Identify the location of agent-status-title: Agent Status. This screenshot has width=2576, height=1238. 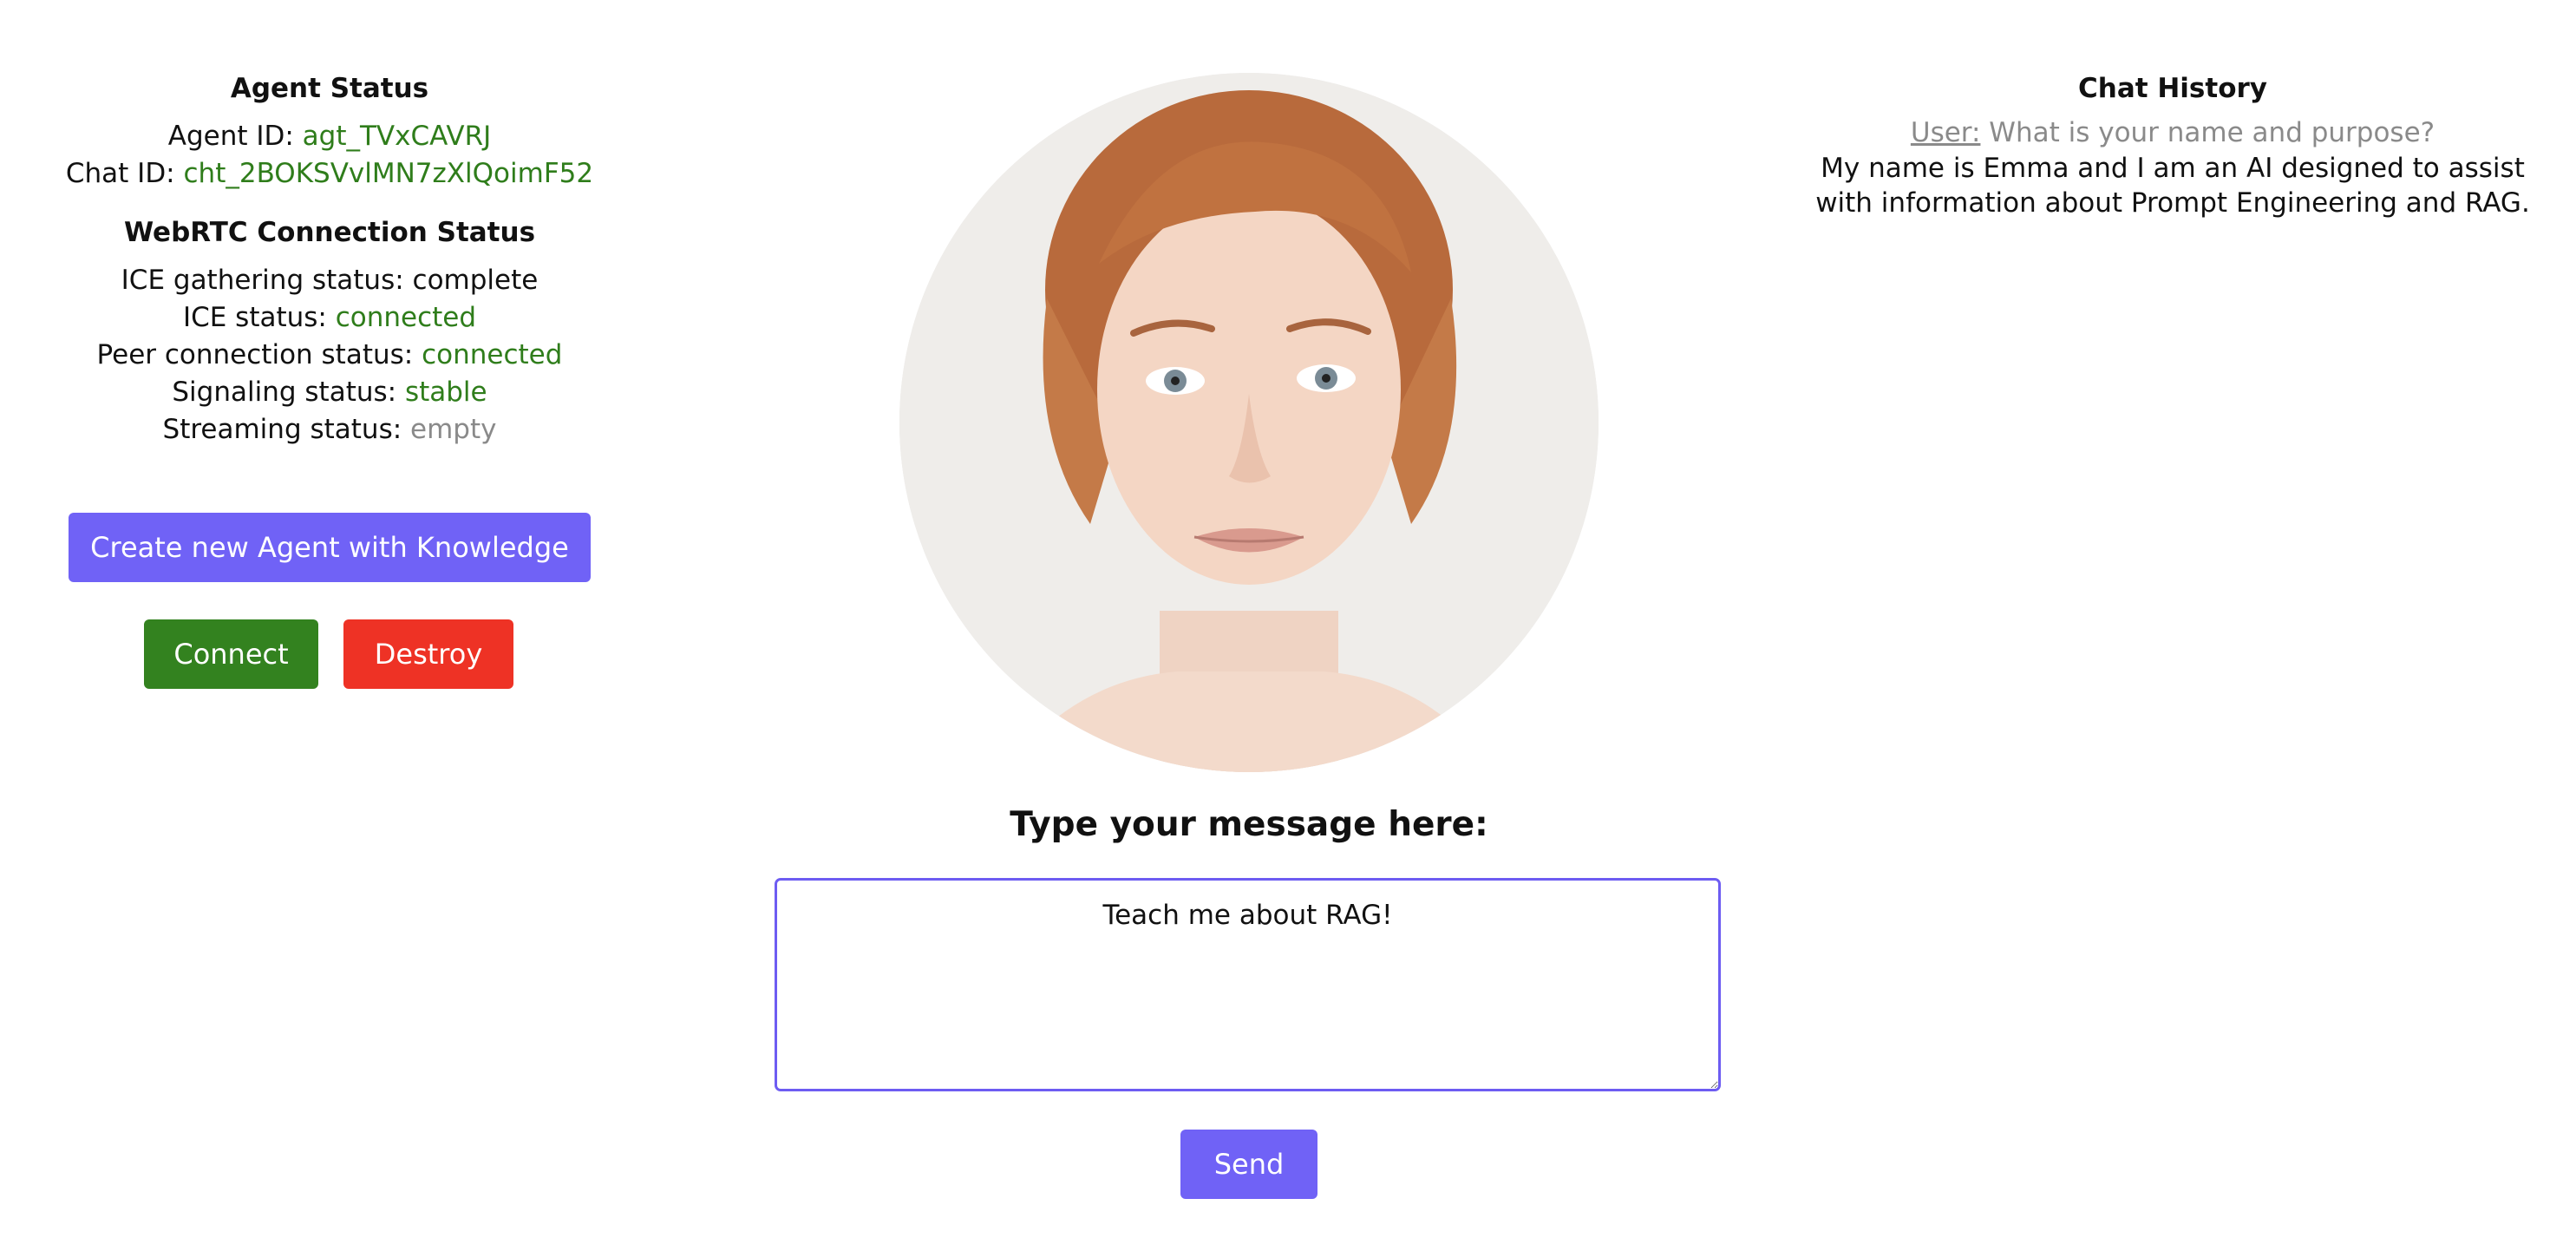
(329, 88).